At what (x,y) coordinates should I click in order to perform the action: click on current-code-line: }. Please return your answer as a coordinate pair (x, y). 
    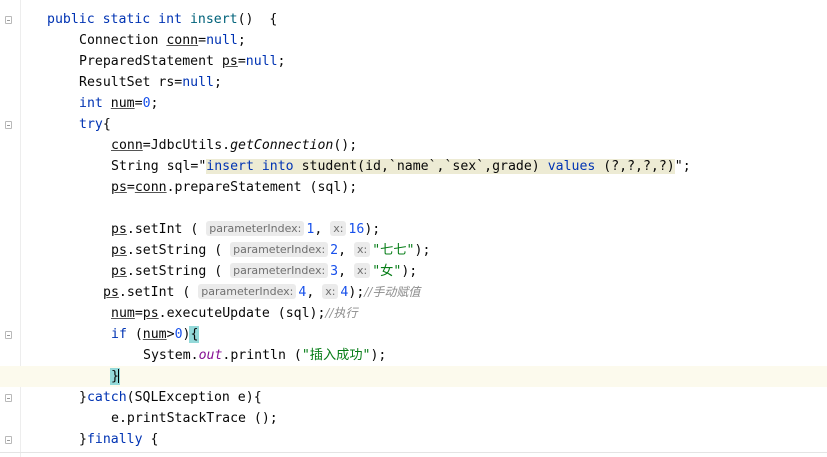
    Looking at the image, I should click on (413, 376).